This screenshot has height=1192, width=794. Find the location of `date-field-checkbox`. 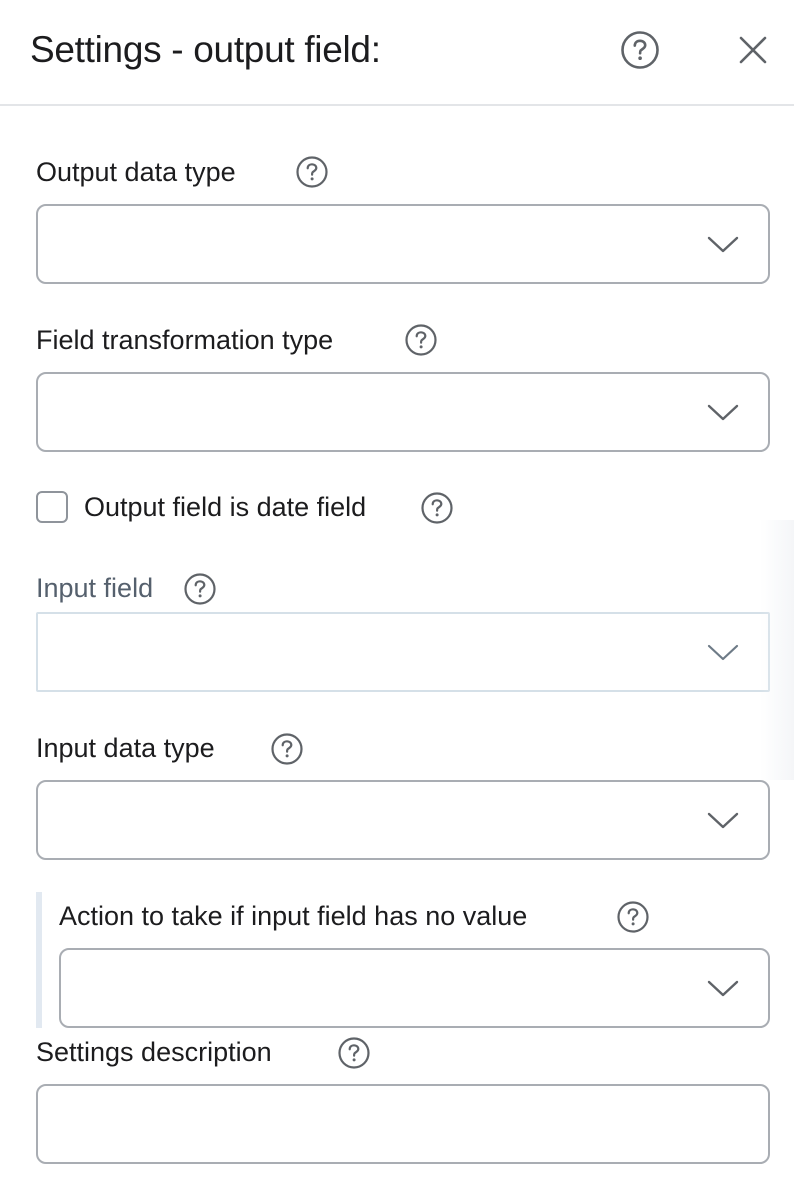

date-field-checkbox is located at coordinates (52, 507).